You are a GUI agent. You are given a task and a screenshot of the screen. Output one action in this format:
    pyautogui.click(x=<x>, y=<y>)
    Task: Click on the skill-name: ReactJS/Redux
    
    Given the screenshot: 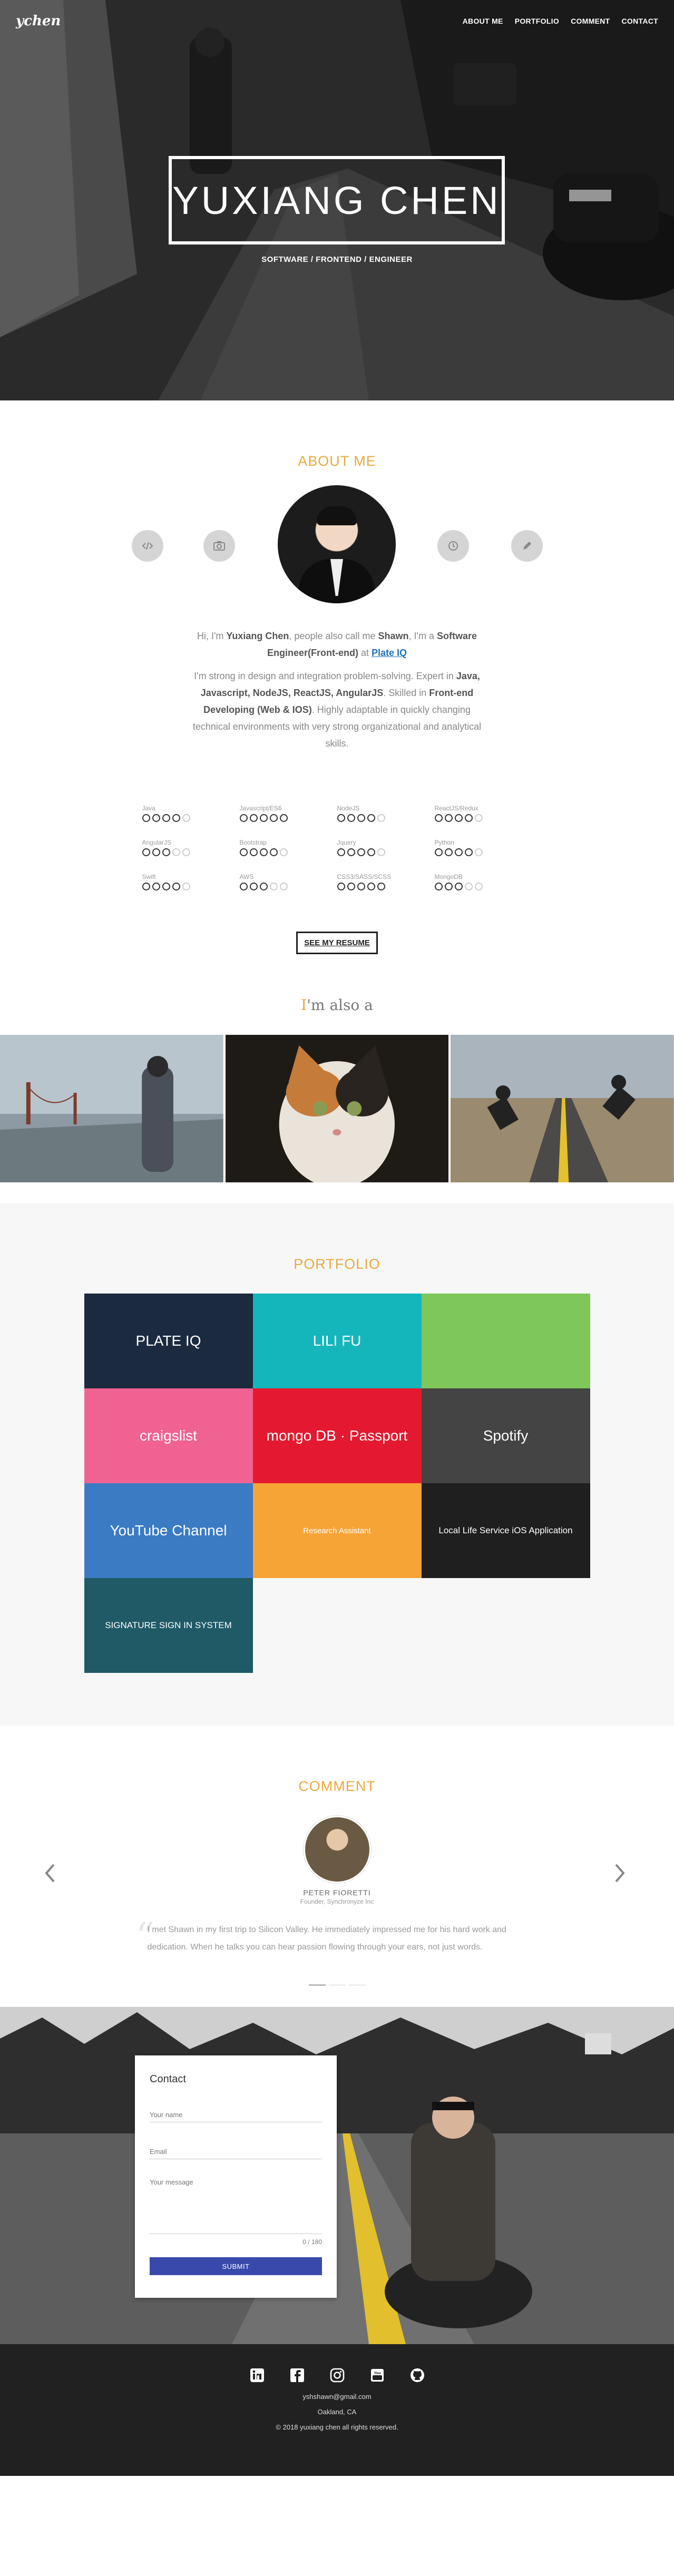 What is the action you would take?
    pyautogui.click(x=456, y=808)
    